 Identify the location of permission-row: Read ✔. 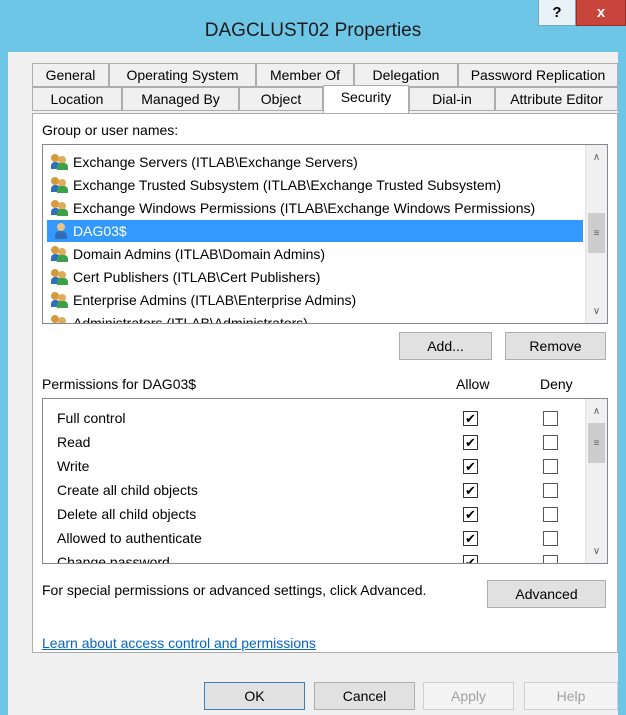
(313, 443).